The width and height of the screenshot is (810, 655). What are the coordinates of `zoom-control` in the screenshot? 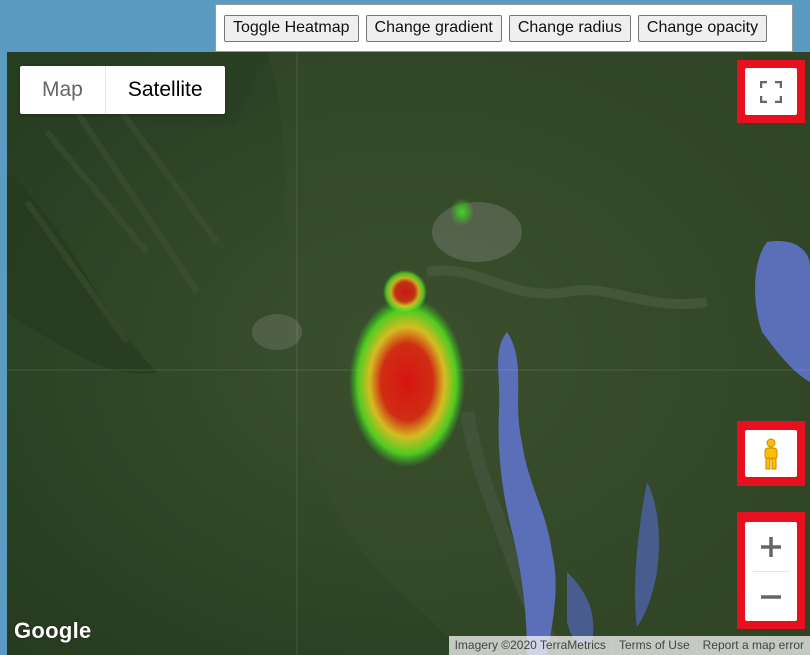 It's located at (771, 571).